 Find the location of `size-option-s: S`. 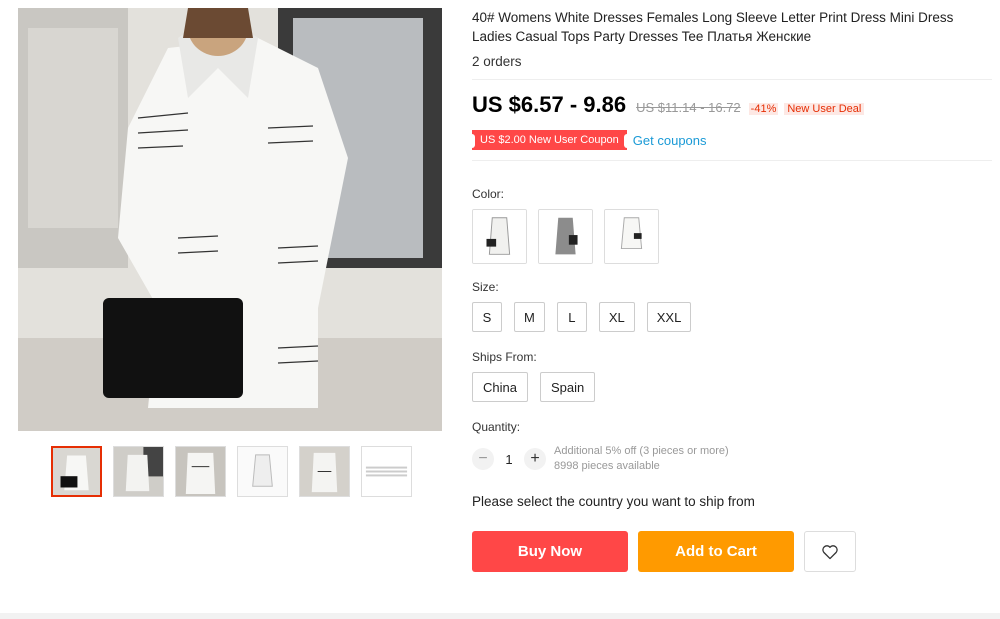

size-option-s: S is located at coordinates (487, 317).